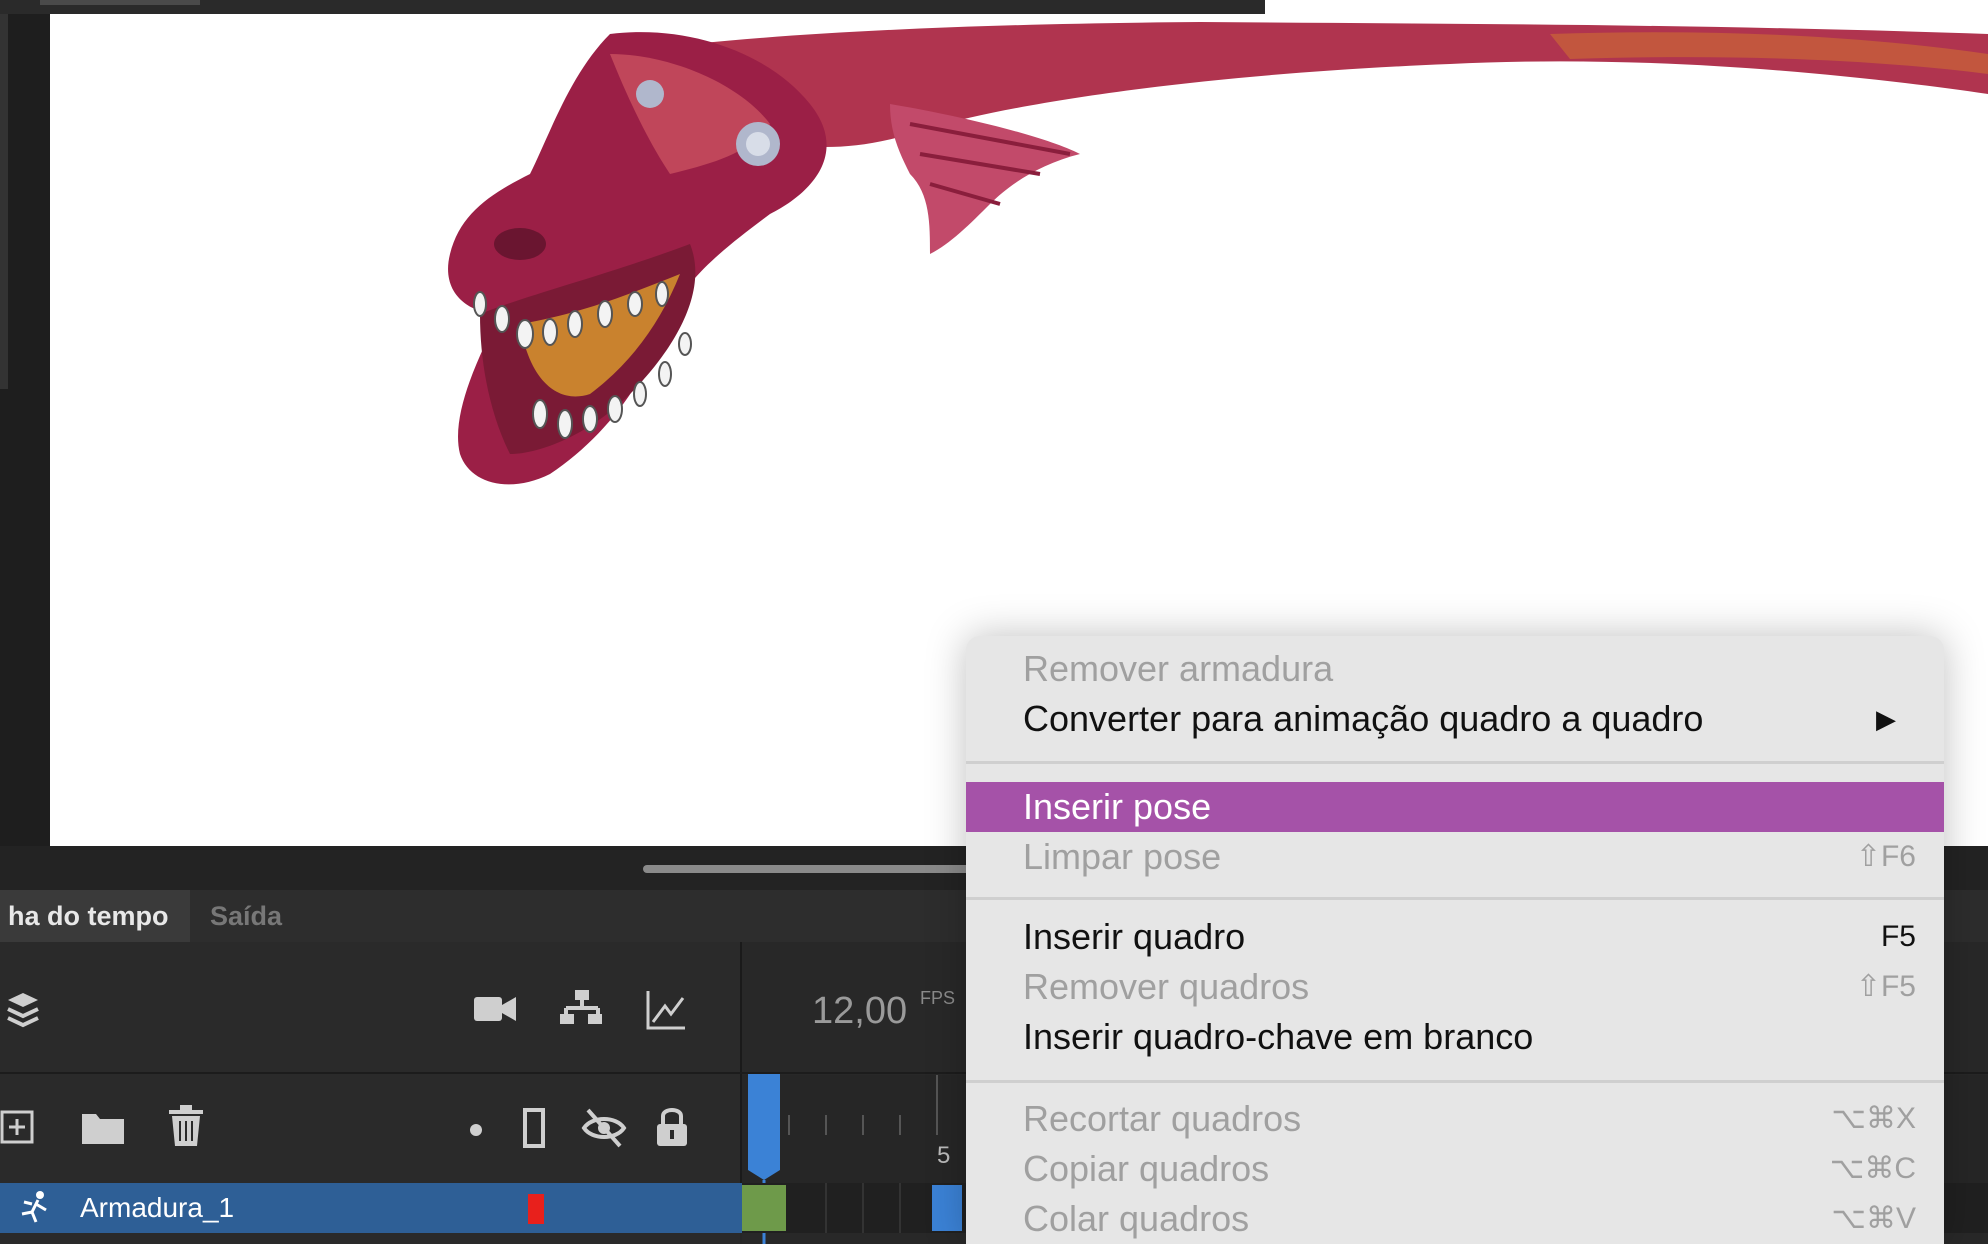 The height and width of the screenshot is (1244, 1988). What do you see at coordinates (582, 1010) in the screenshot?
I see `parenting-icon` at bounding box center [582, 1010].